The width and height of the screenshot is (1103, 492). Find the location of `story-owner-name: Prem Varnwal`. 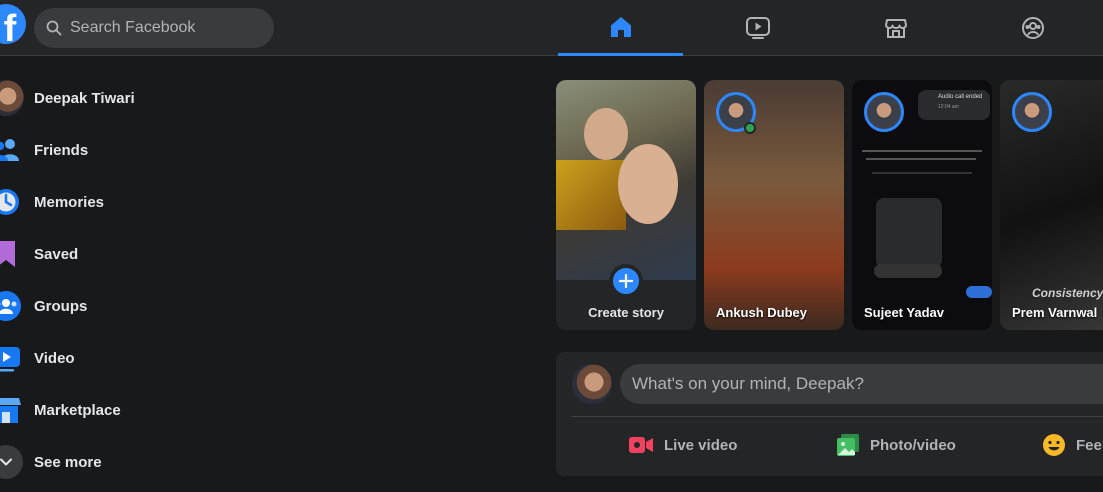

story-owner-name: Prem Varnwal is located at coordinates (1055, 312).